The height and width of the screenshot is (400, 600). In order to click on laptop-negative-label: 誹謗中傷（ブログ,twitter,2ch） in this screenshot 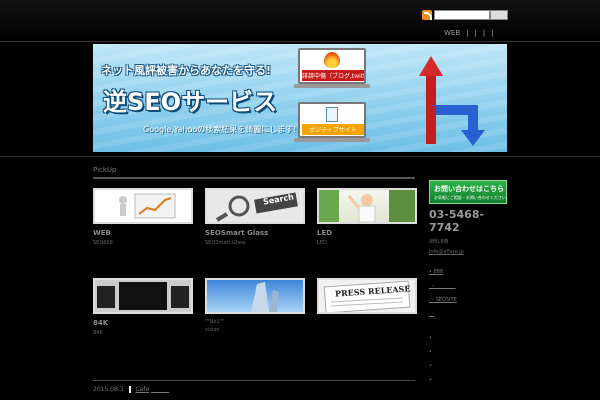, I will do `click(333, 75)`.